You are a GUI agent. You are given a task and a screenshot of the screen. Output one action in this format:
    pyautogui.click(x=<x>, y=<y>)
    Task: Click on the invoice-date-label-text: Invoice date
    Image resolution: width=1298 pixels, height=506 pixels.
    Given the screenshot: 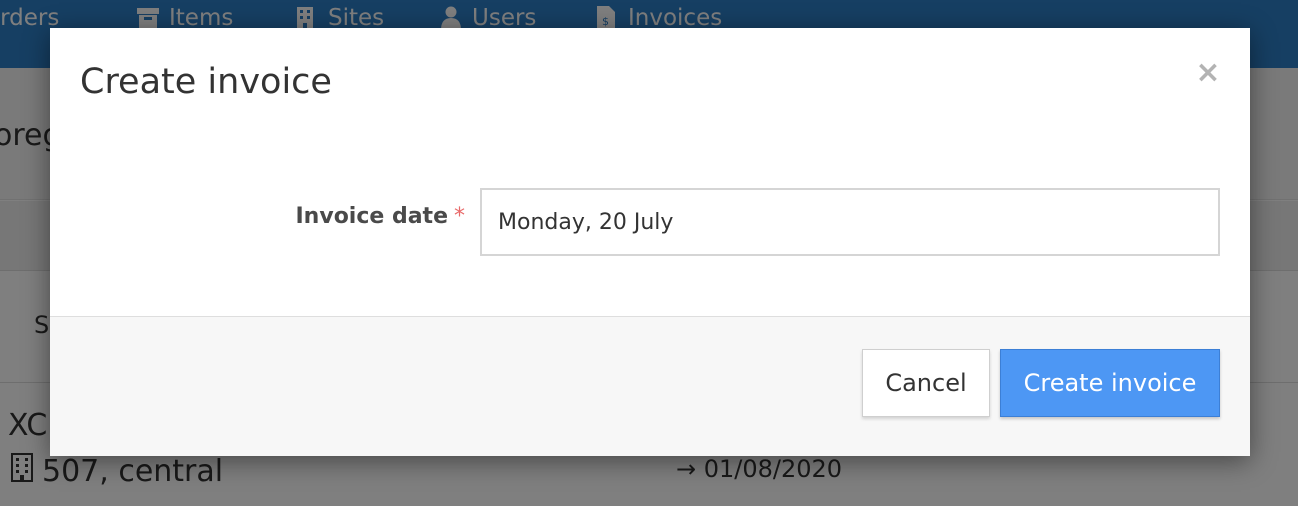 What is the action you would take?
    pyautogui.click(x=372, y=216)
    